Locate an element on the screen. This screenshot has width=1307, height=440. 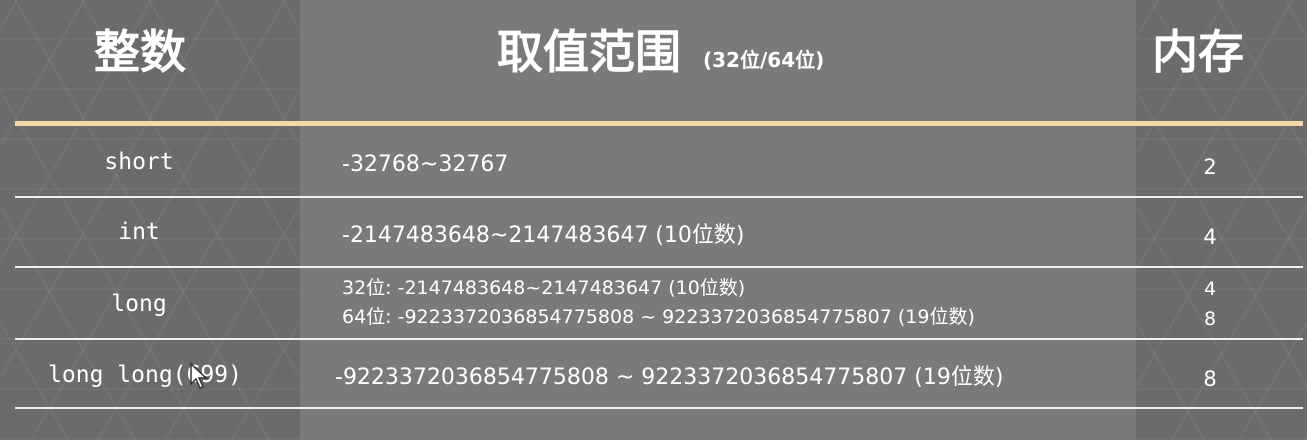
memory-long-64: 8 is located at coordinates (1210, 319).